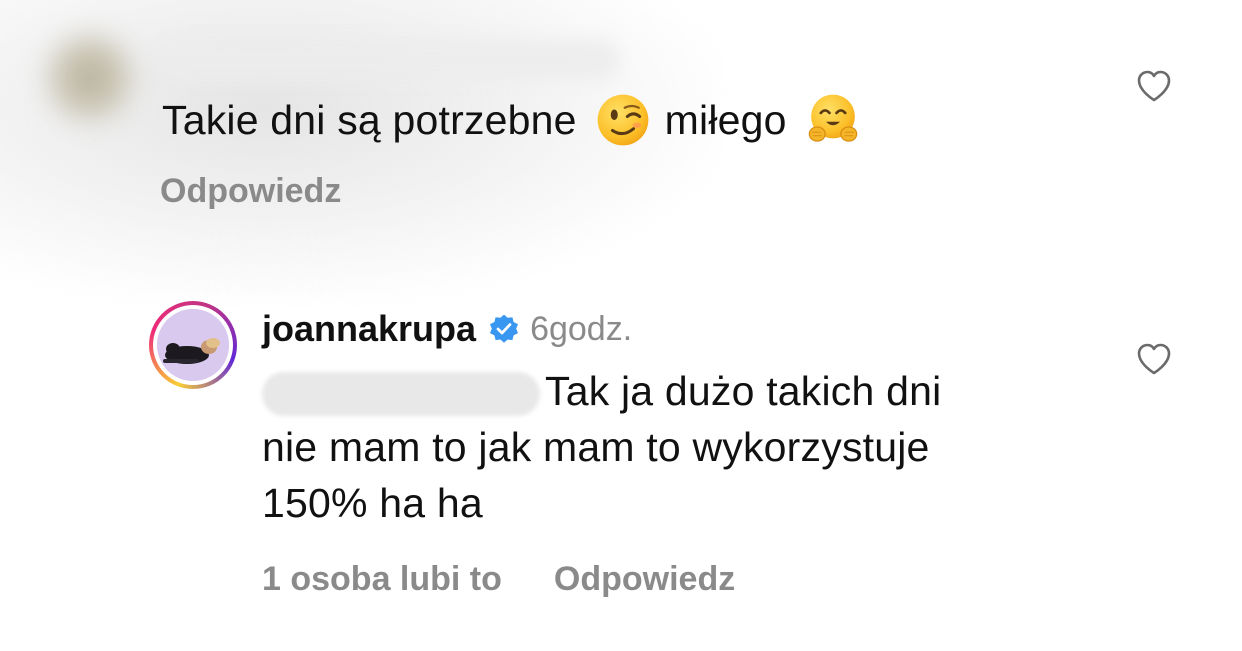 This screenshot has height=651, width=1242. I want to click on comment-2-footer: 1 osoba lubi to Odpowiedz, so click(498, 579).